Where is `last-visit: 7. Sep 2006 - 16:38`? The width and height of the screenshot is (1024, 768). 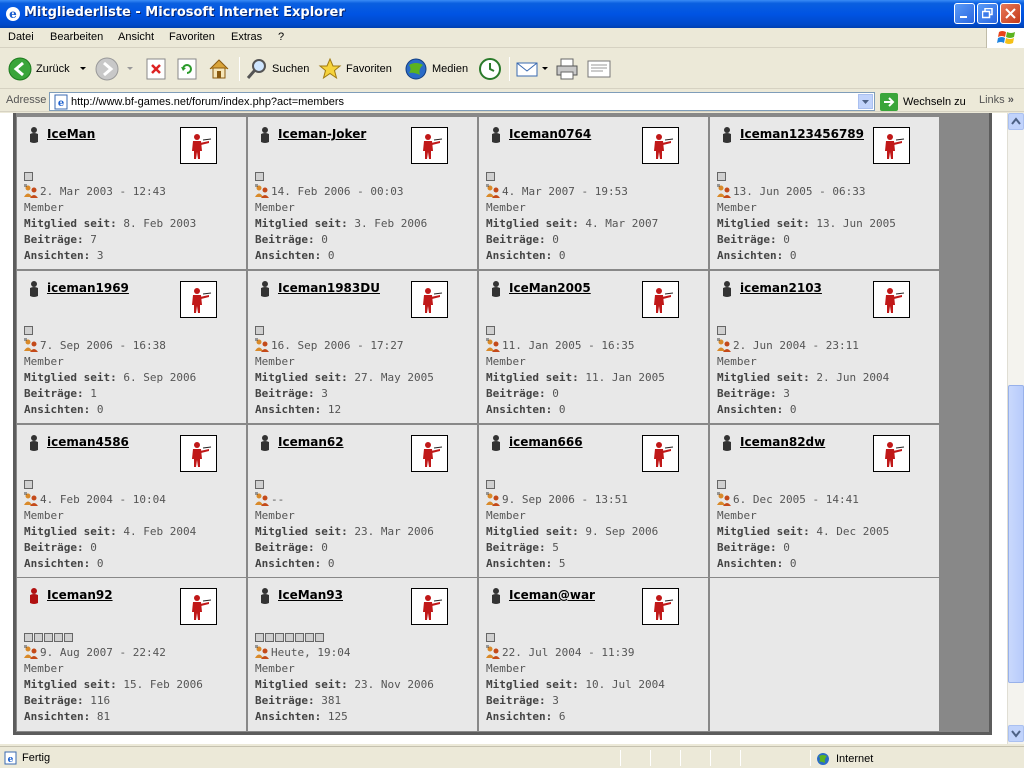
last-visit: 7. Sep 2006 - 16:38 is located at coordinates (95, 345).